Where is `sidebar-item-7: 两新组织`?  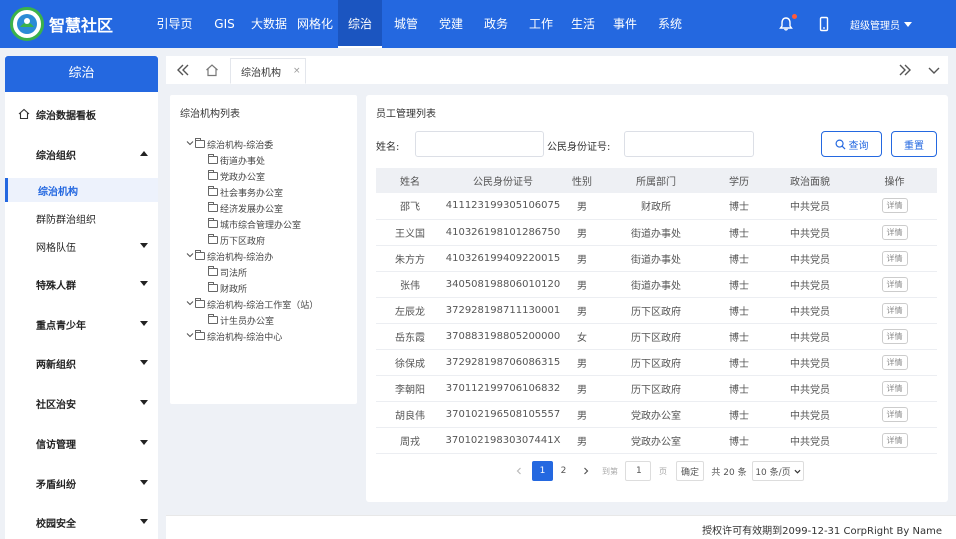 sidebar-item-7: 两新组织 is located at coordinates (81, 363).